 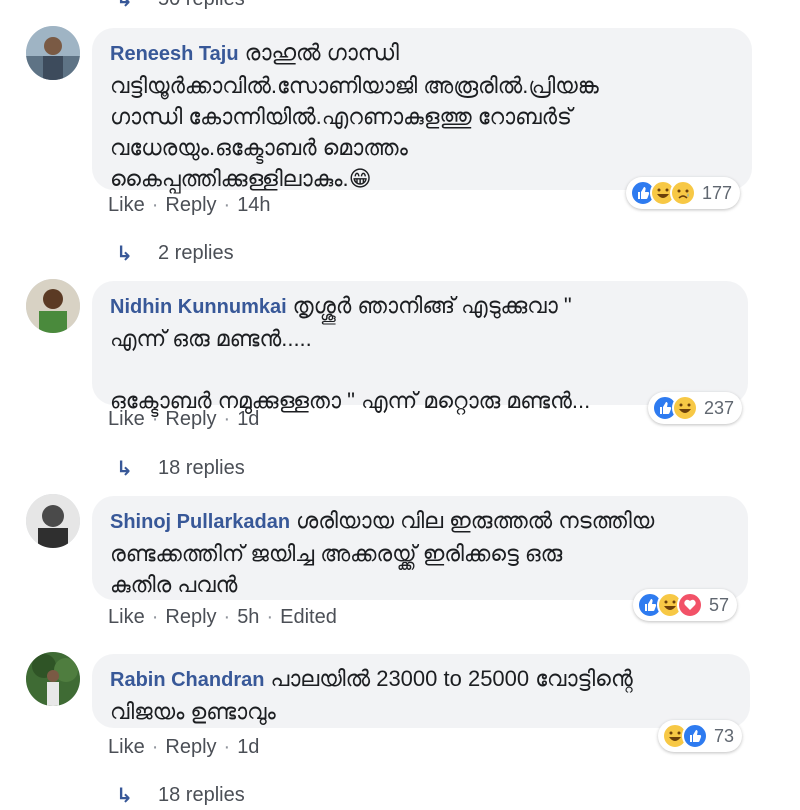 What do you see at coordinates (187, 680) in the screenshot?
I see `commenter-name: Rabin Chandran` at bounding box center [187, 680].